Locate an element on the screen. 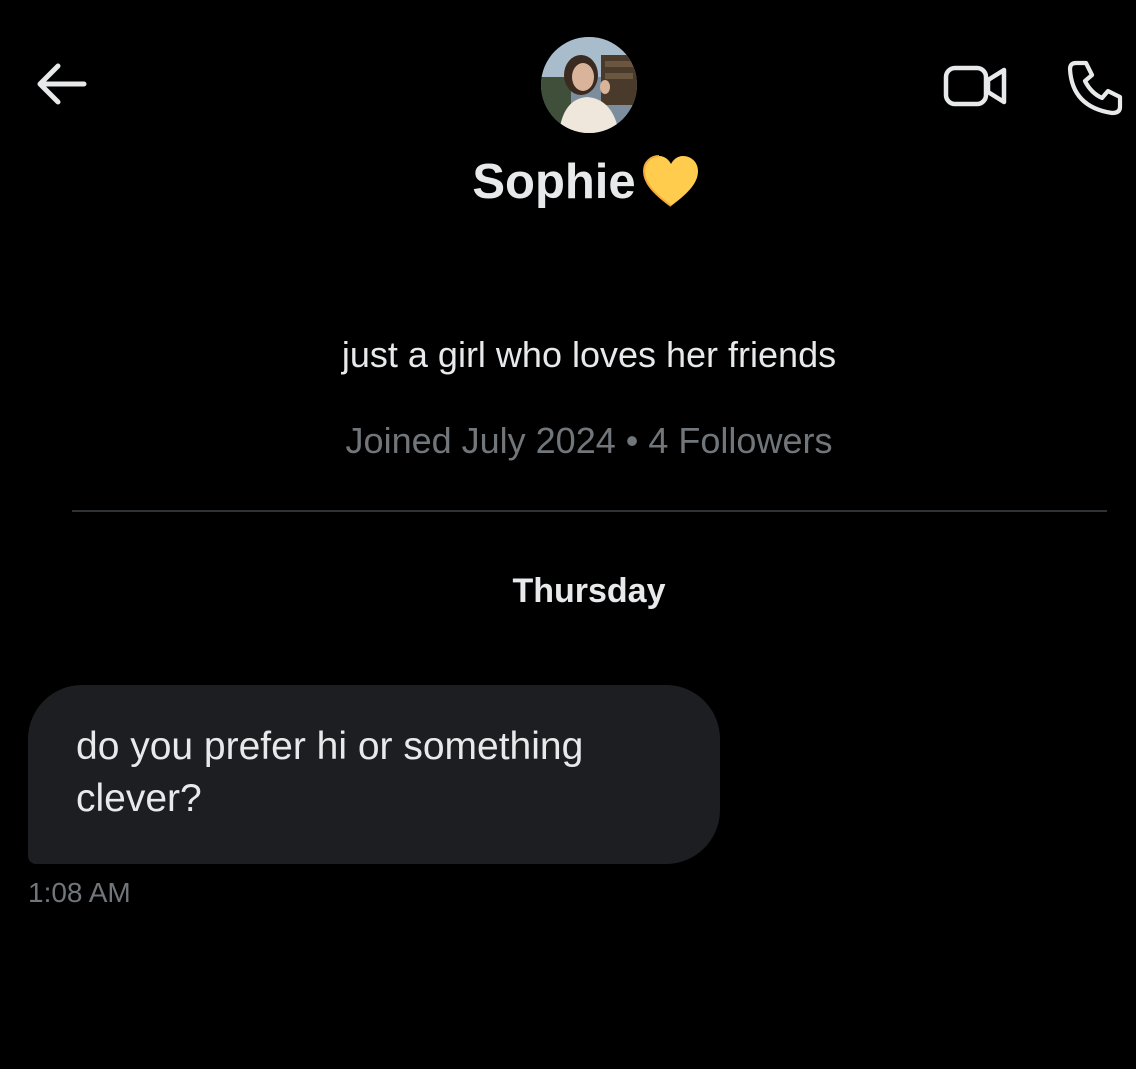 This screenshot has height=1069, width=1136. video-camera-icon is located at coordinates (975, 86).